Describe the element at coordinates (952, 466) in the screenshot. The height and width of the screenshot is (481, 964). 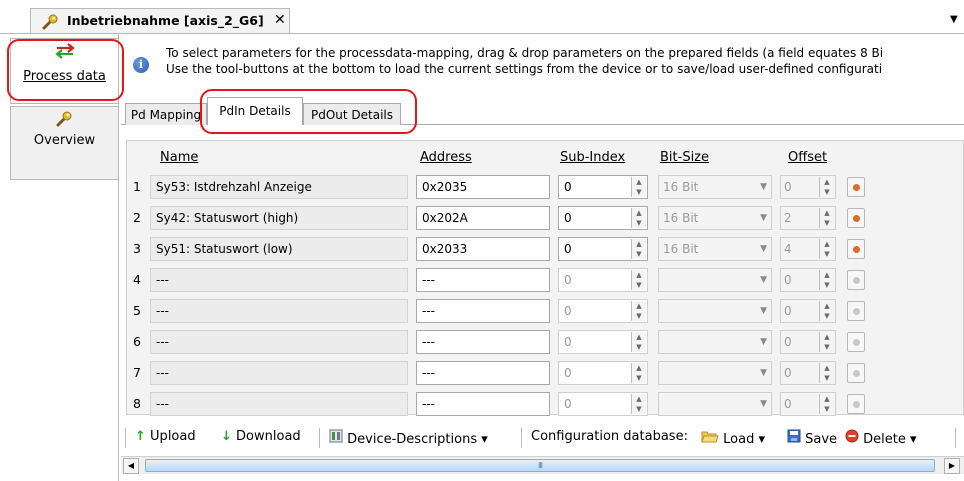
I see `scroll-right-arrow-icon: ▶` at that location.